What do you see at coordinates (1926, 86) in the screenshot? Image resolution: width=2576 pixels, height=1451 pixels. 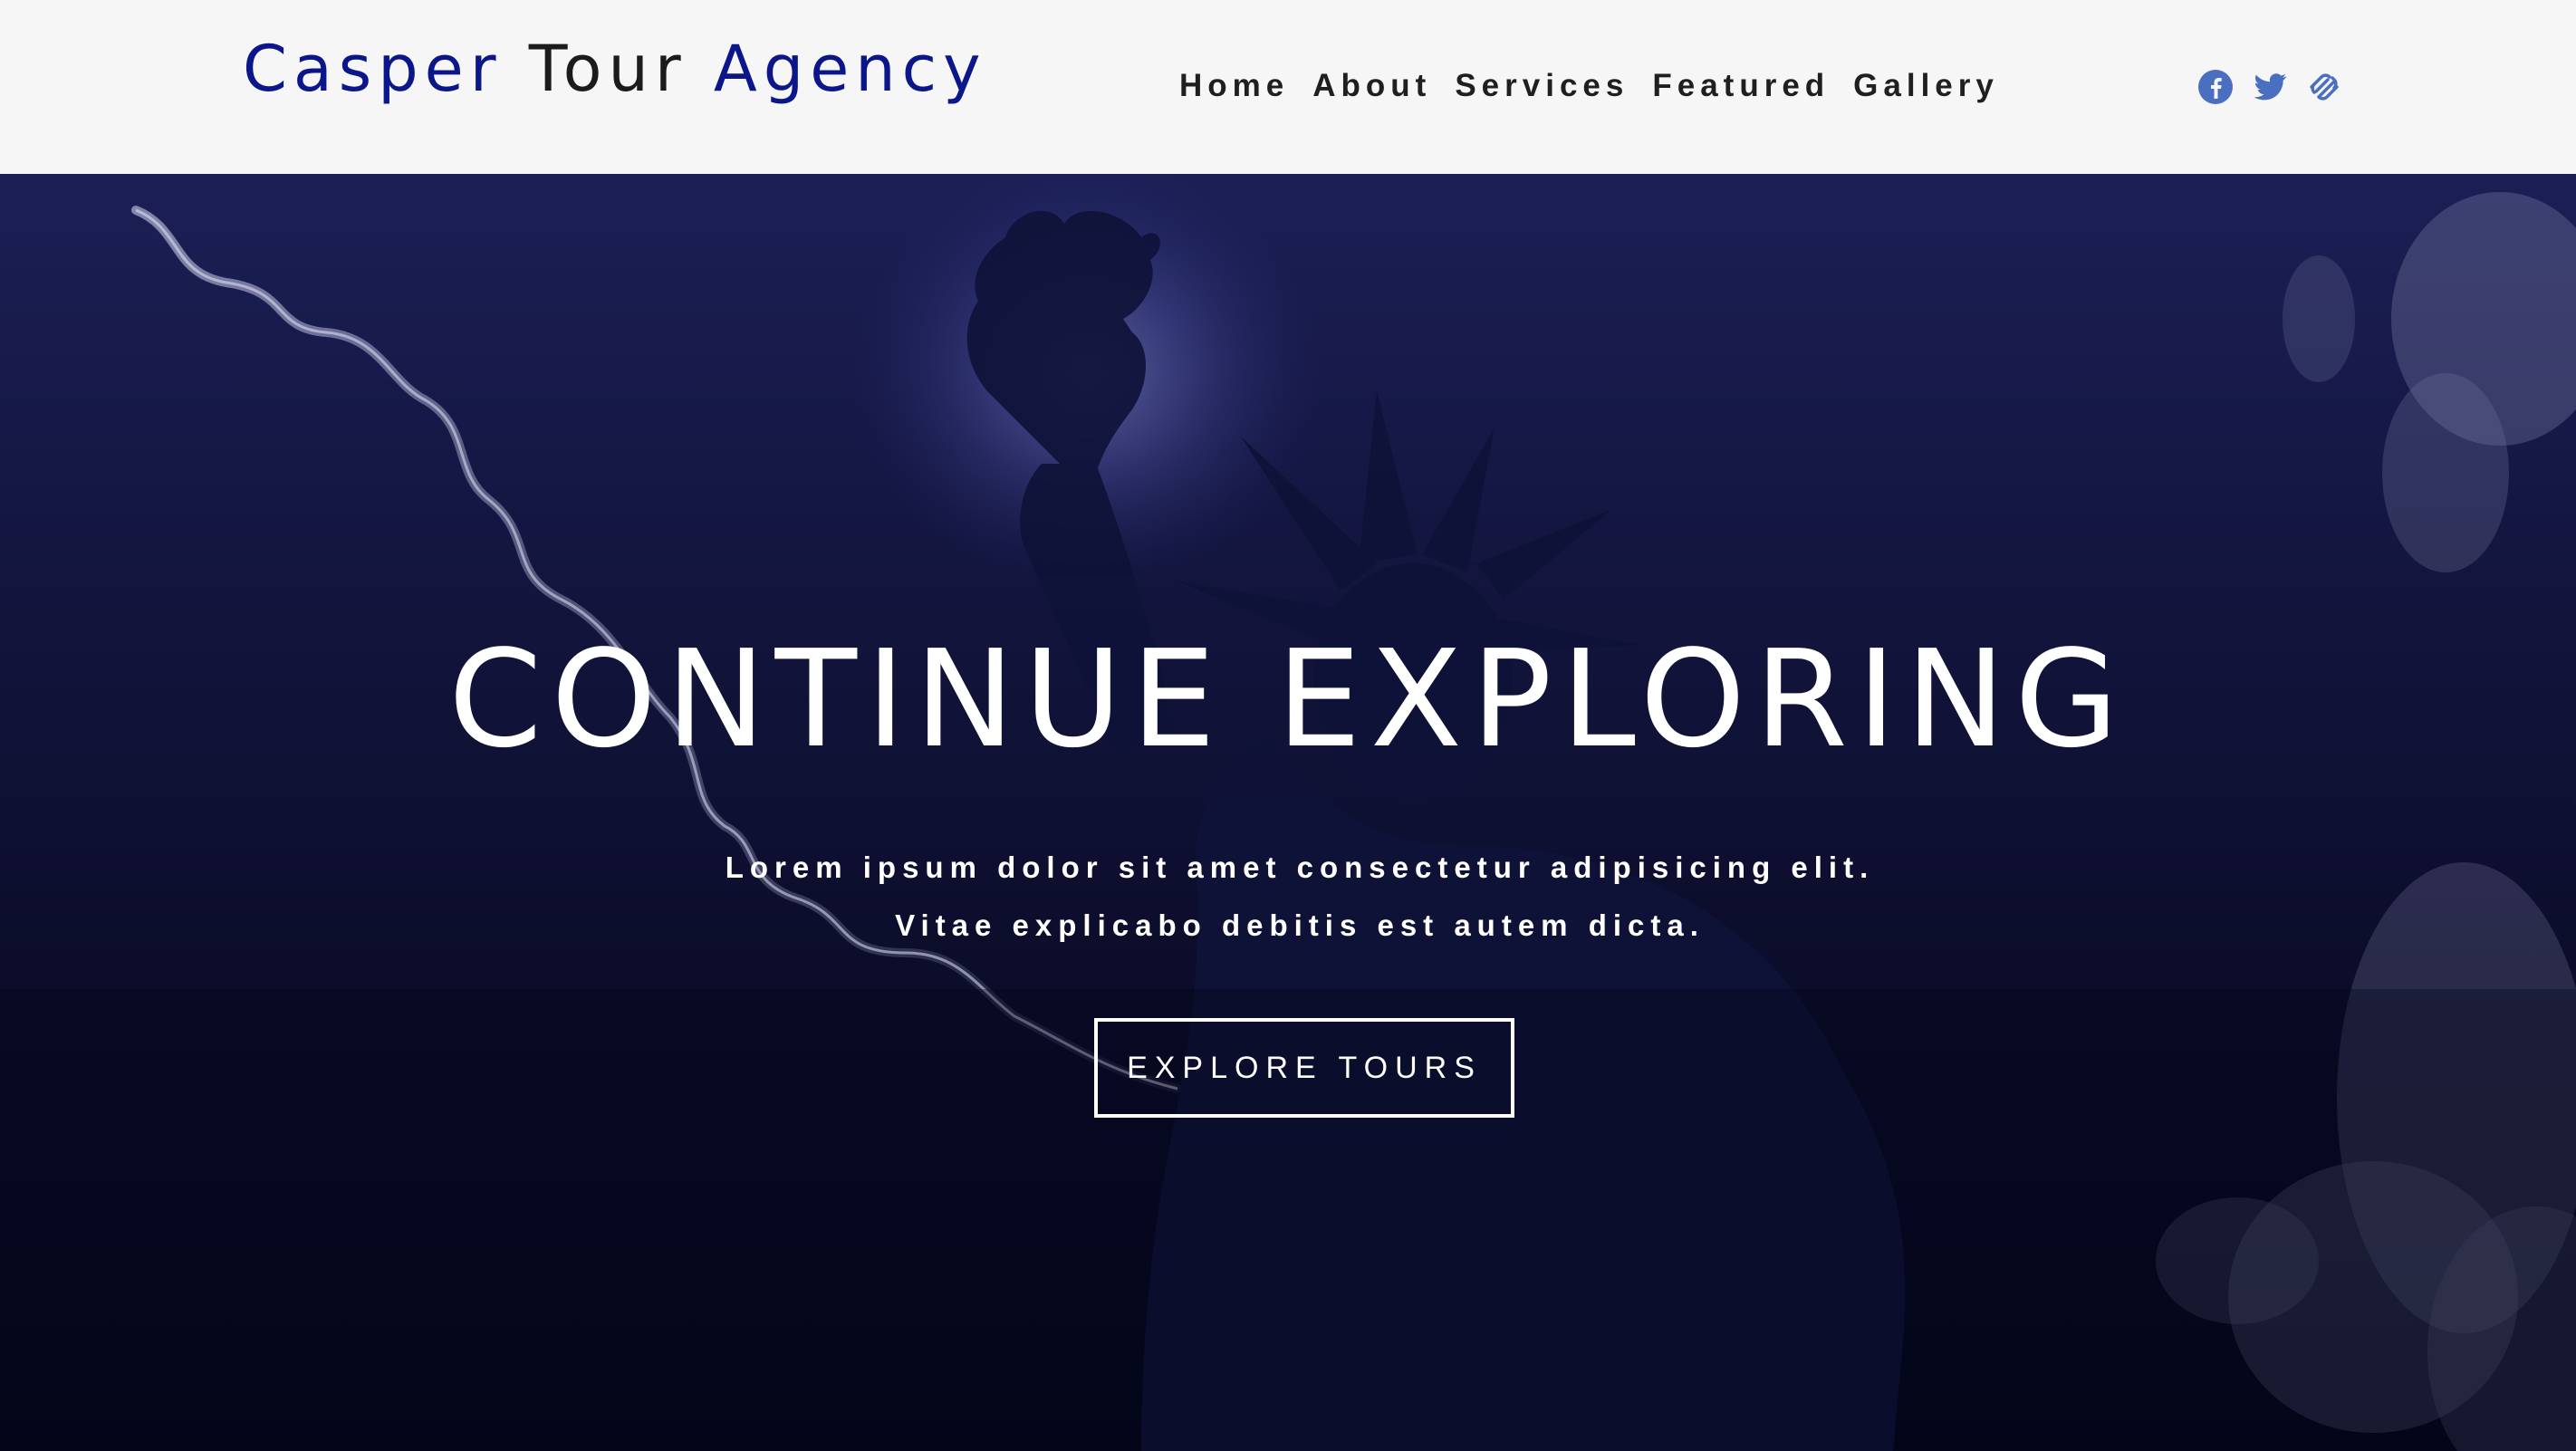 I see `nav-link-gallery: Gallery` at bounding box center [1926, 86].